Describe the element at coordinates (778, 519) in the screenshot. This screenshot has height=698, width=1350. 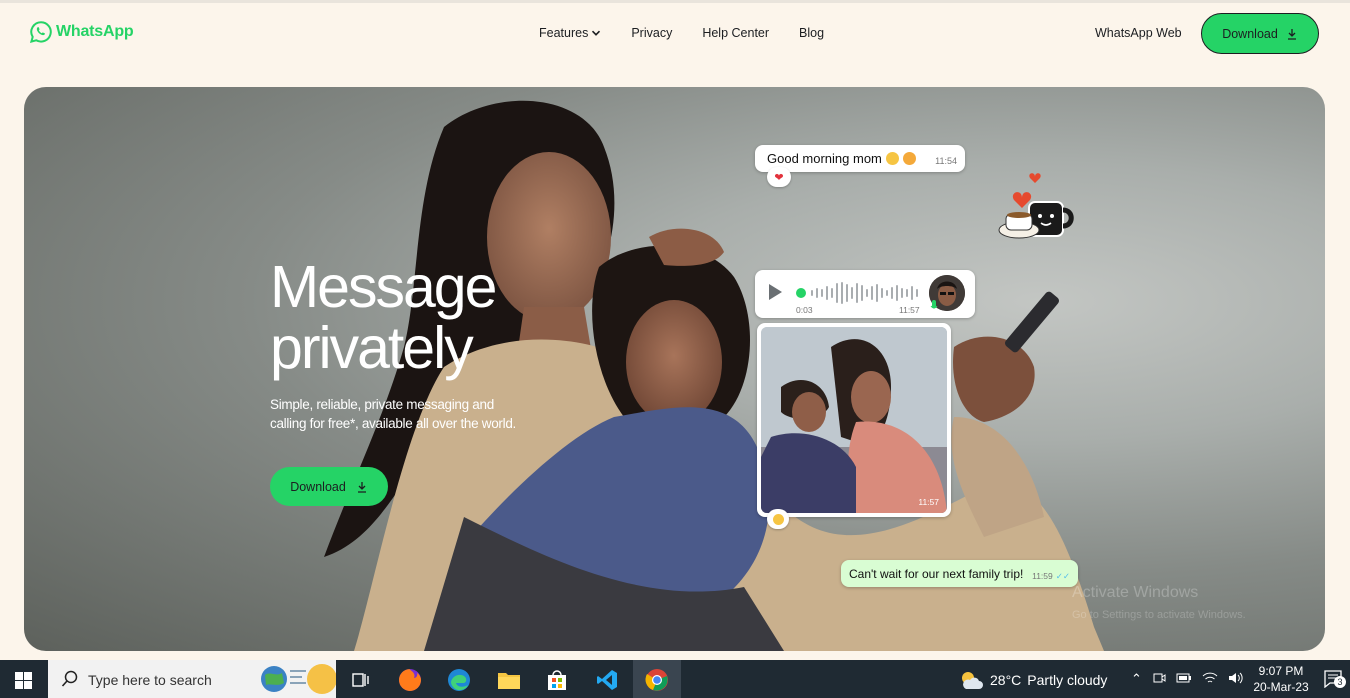
I see `smile-reaction-icon` at that location.